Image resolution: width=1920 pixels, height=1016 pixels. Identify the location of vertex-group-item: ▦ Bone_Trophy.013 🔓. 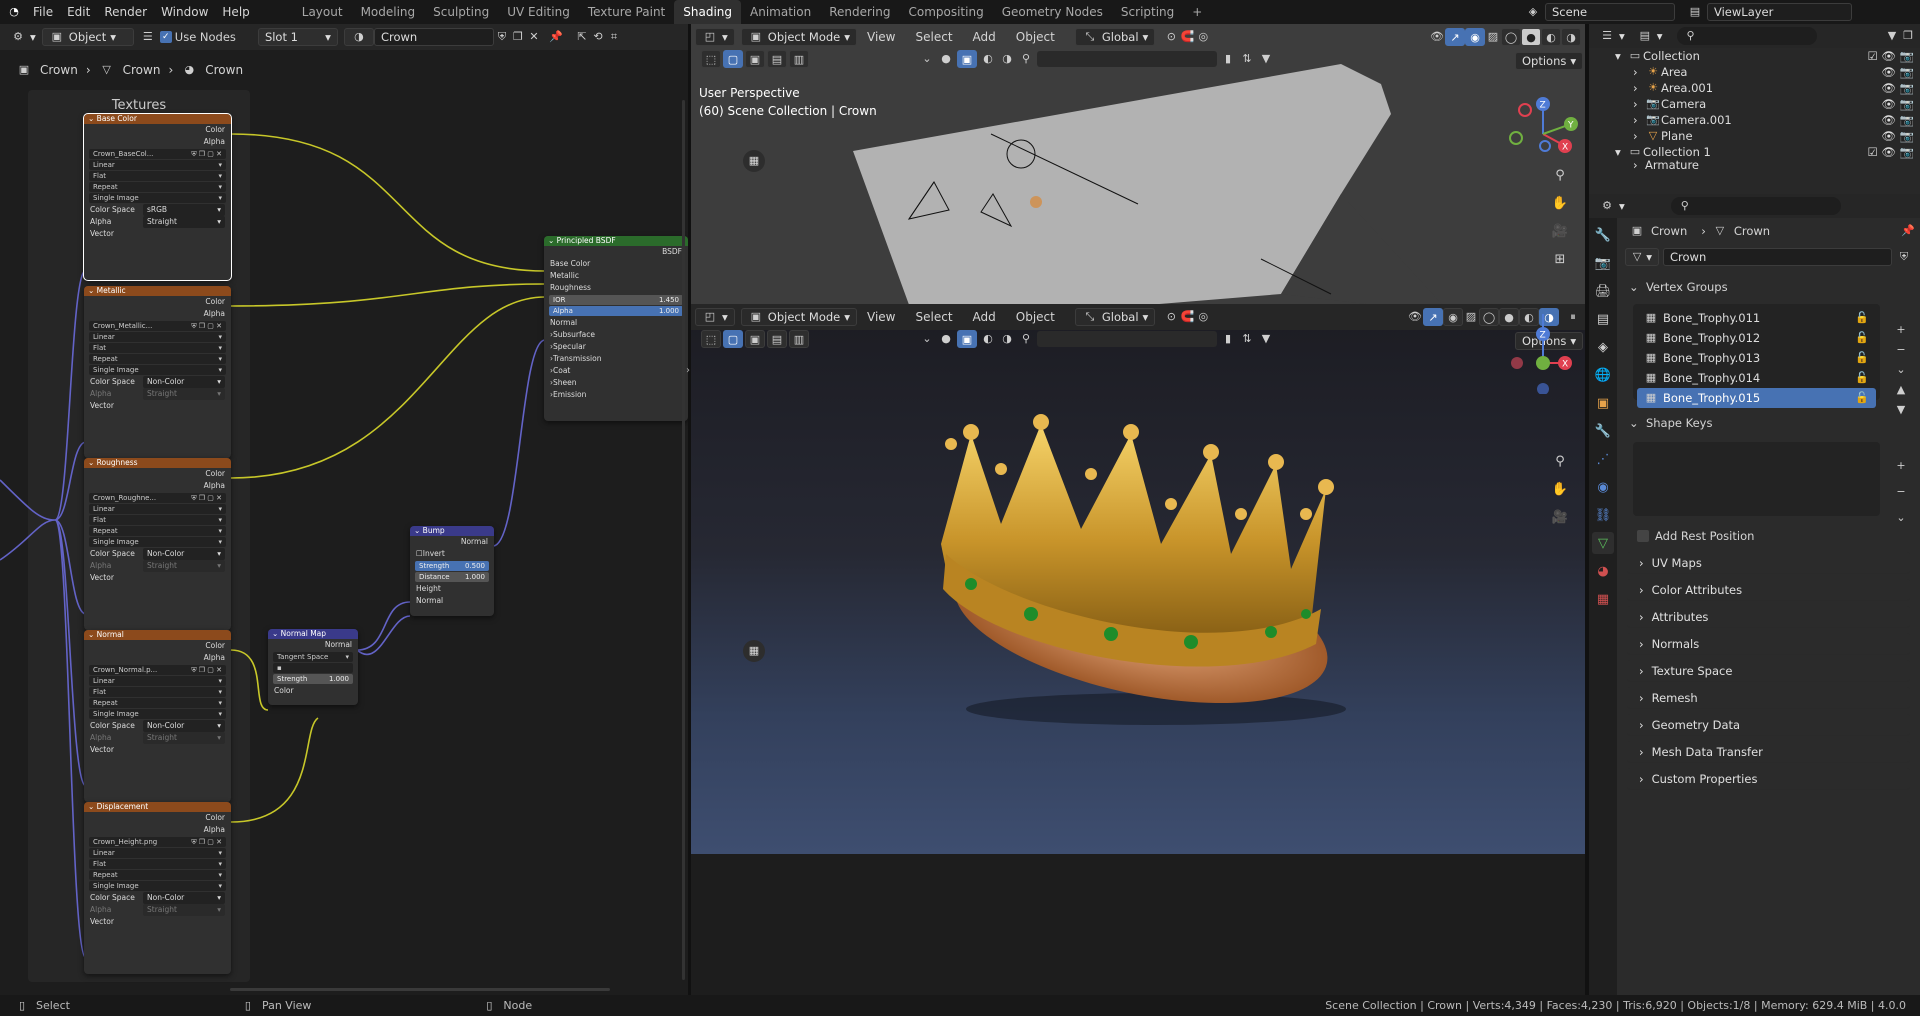
(1756, 358).